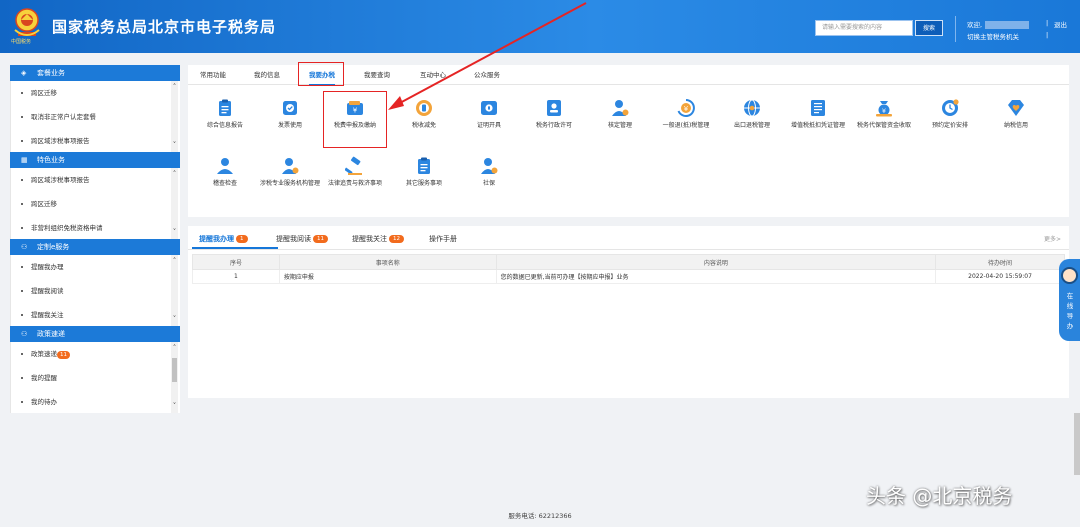 This screenshot has height=527, width=1080. I want to click on fn-vat-deduction: 增值税抵扣凭证管理, so click(818, 114).